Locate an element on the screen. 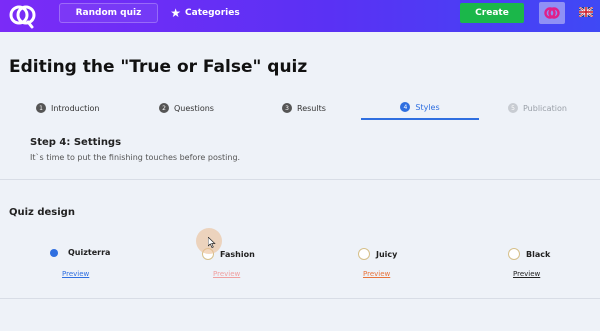  random-quiz-button: Random quiz is located at coordinates (108, 13).